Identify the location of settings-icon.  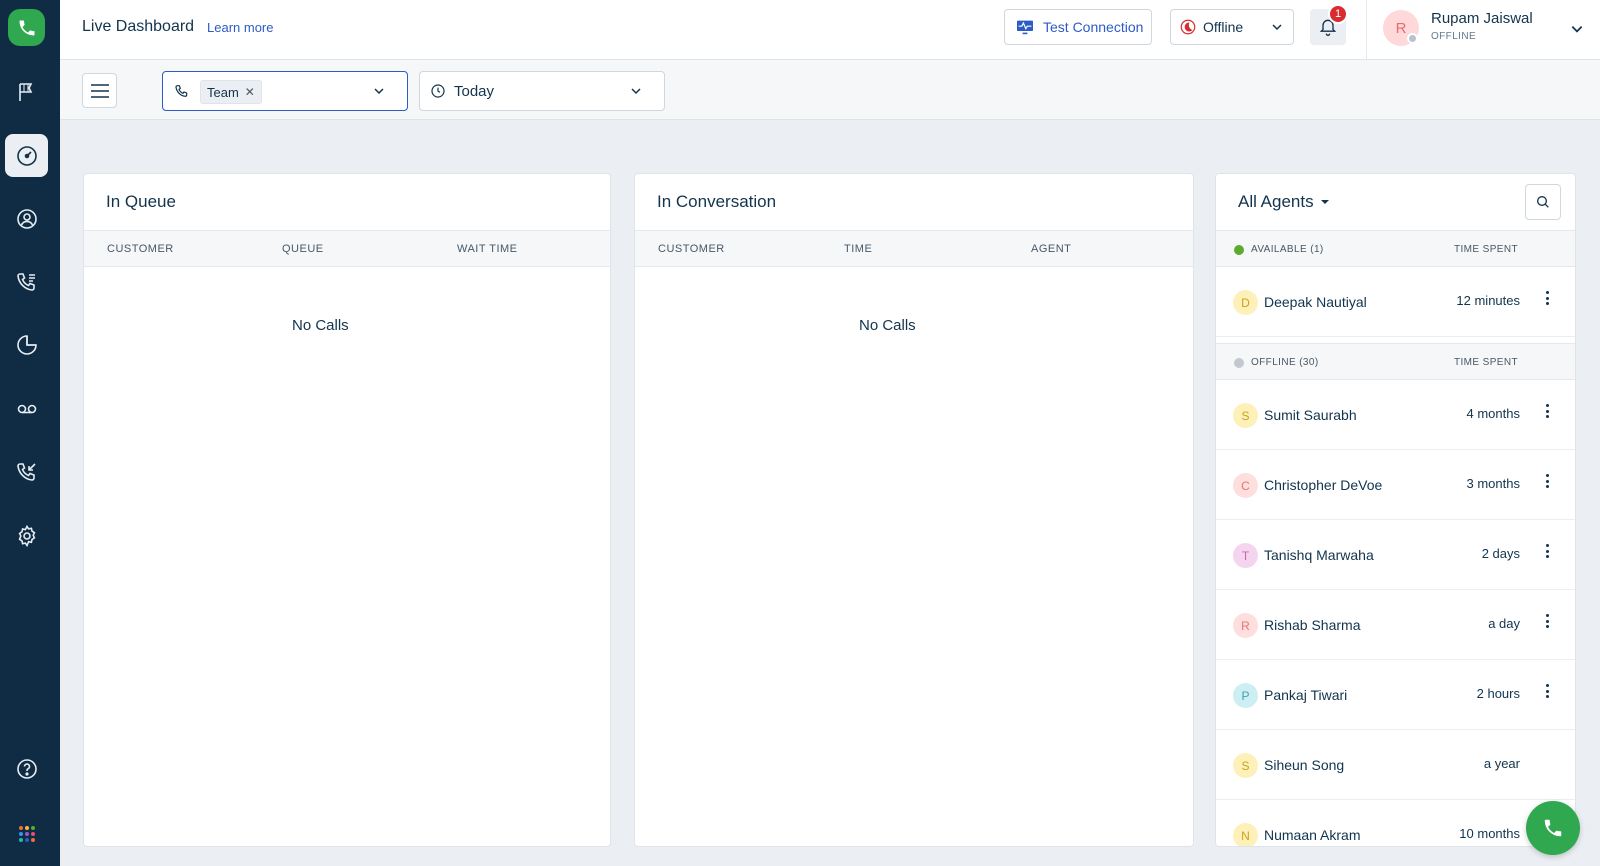
(26, 535).